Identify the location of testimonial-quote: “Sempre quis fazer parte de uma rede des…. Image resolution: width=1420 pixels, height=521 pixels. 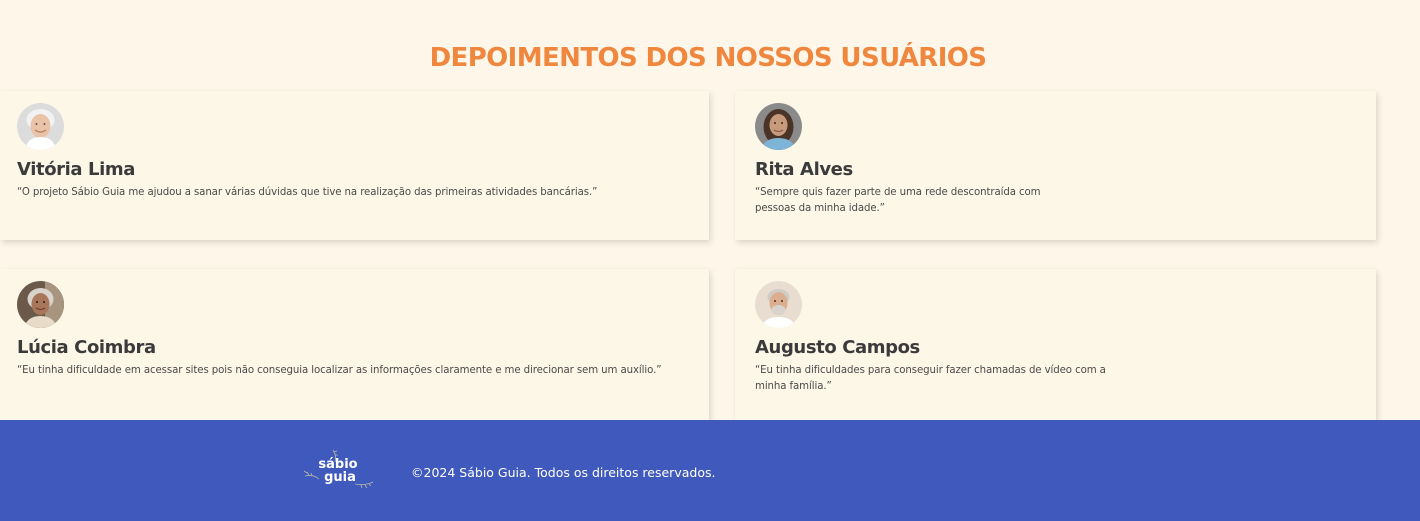
(898, 200).